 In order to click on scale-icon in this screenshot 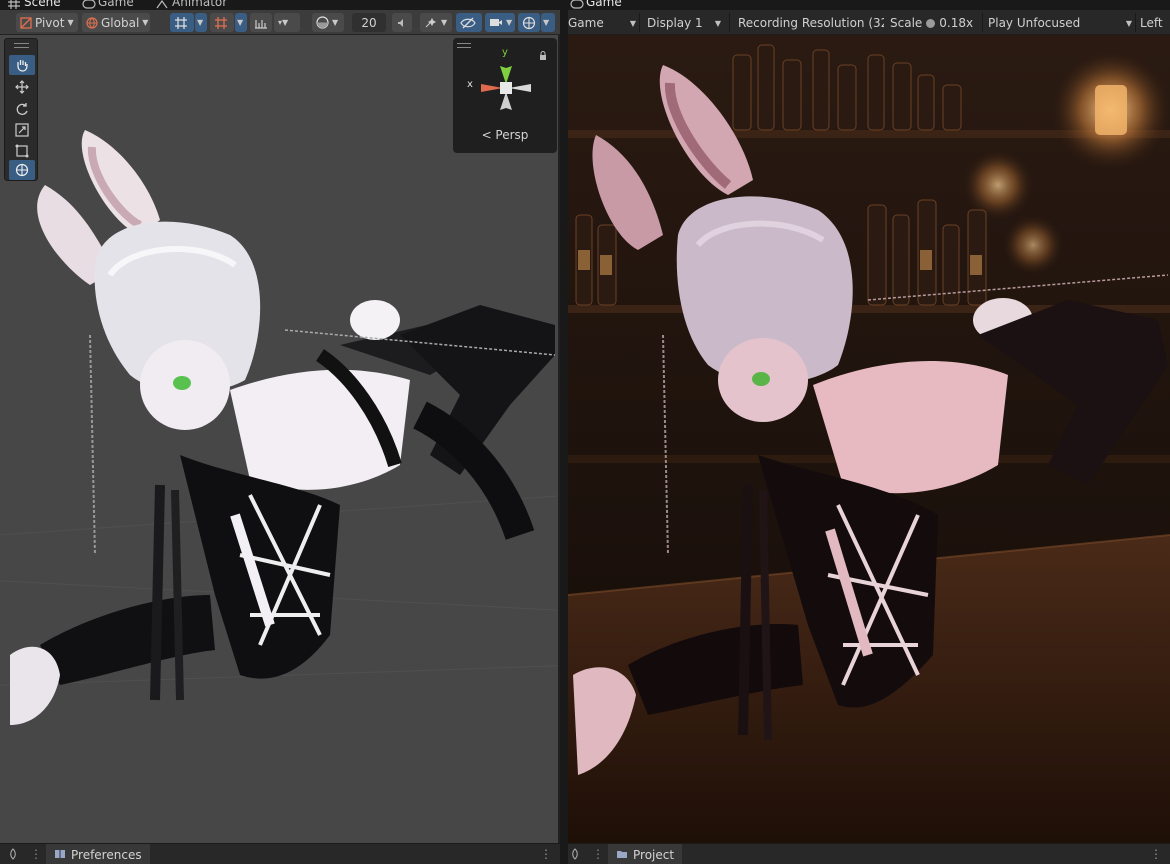, I will do `click(22, 130)`.